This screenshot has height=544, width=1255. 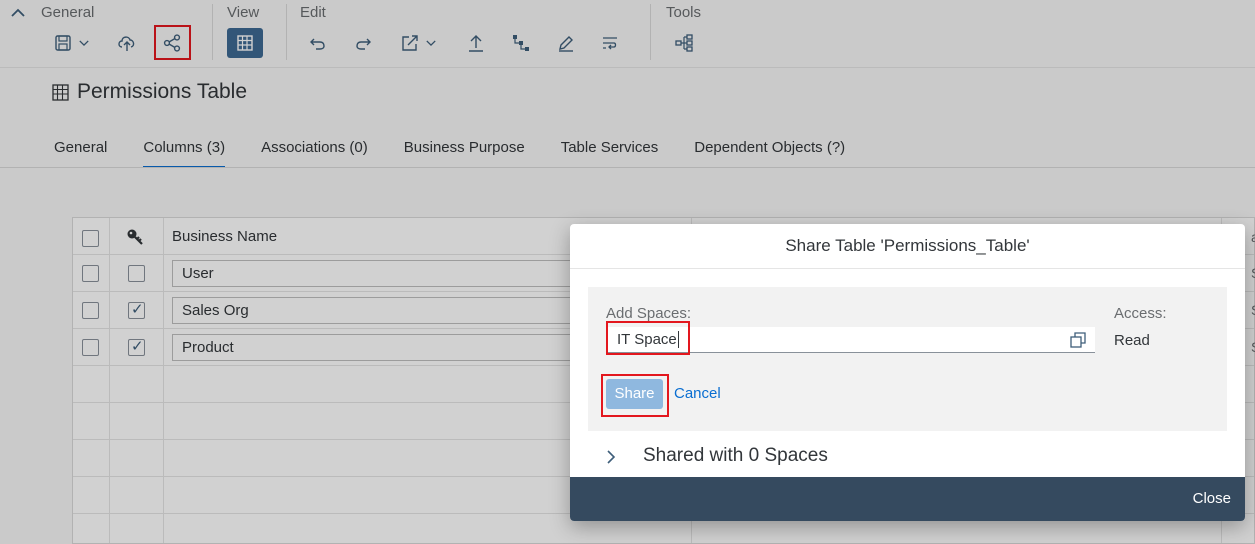 What do you see at coordinates (735, 455) in the screenshot?
I see `shared-with-title: Shared with 0 Spaces` at bounding box center [735, 455].